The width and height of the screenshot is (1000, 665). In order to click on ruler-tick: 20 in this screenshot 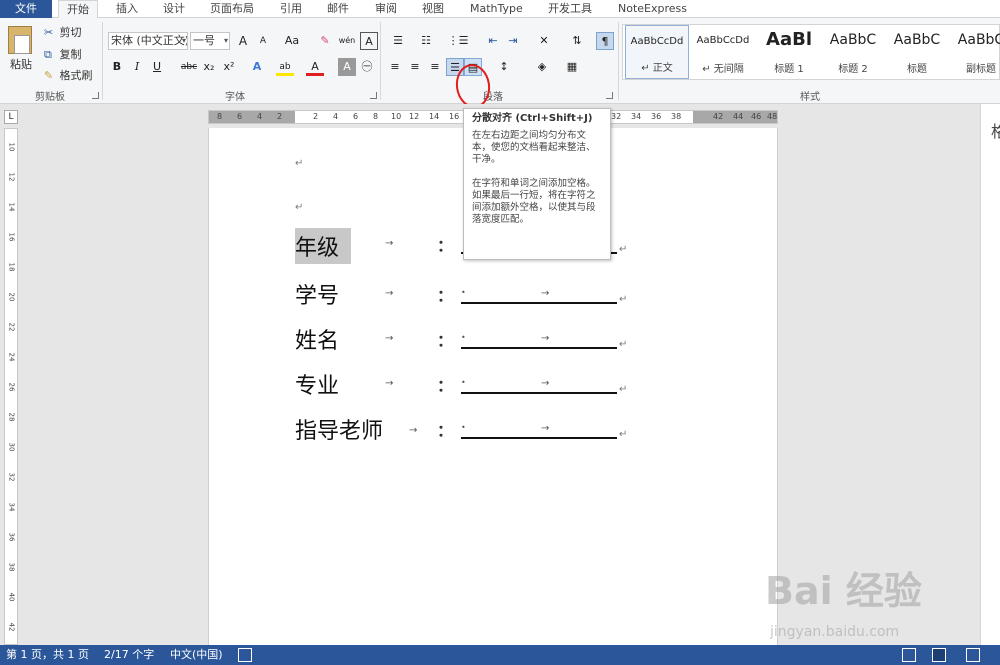, I will do `click(11, 297)`.